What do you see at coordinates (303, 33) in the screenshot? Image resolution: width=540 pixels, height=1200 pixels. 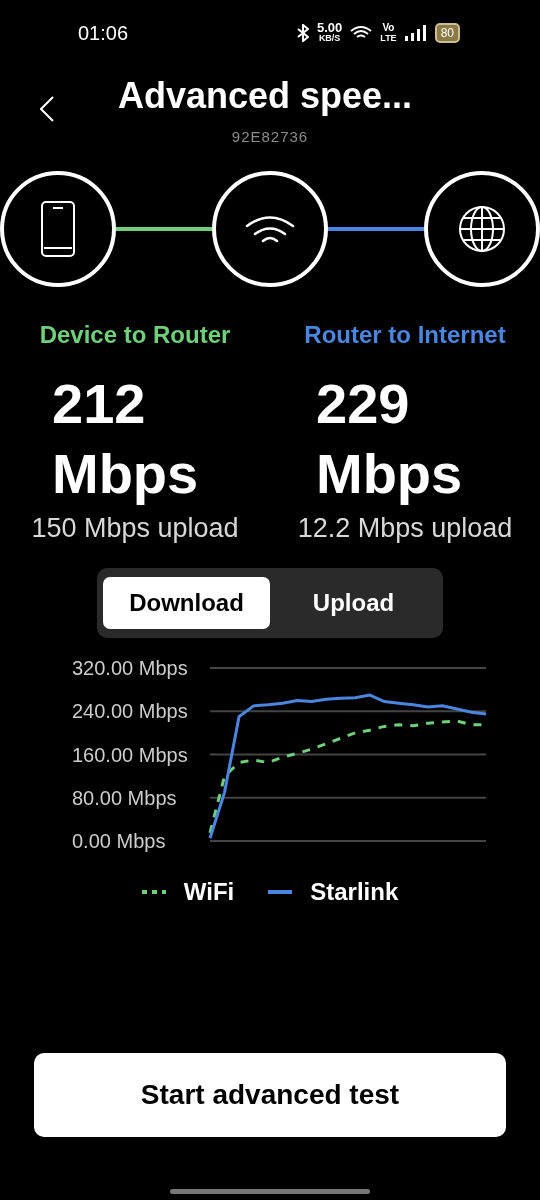 I see `bluetooth-icon` at bounding box center [303, 33].